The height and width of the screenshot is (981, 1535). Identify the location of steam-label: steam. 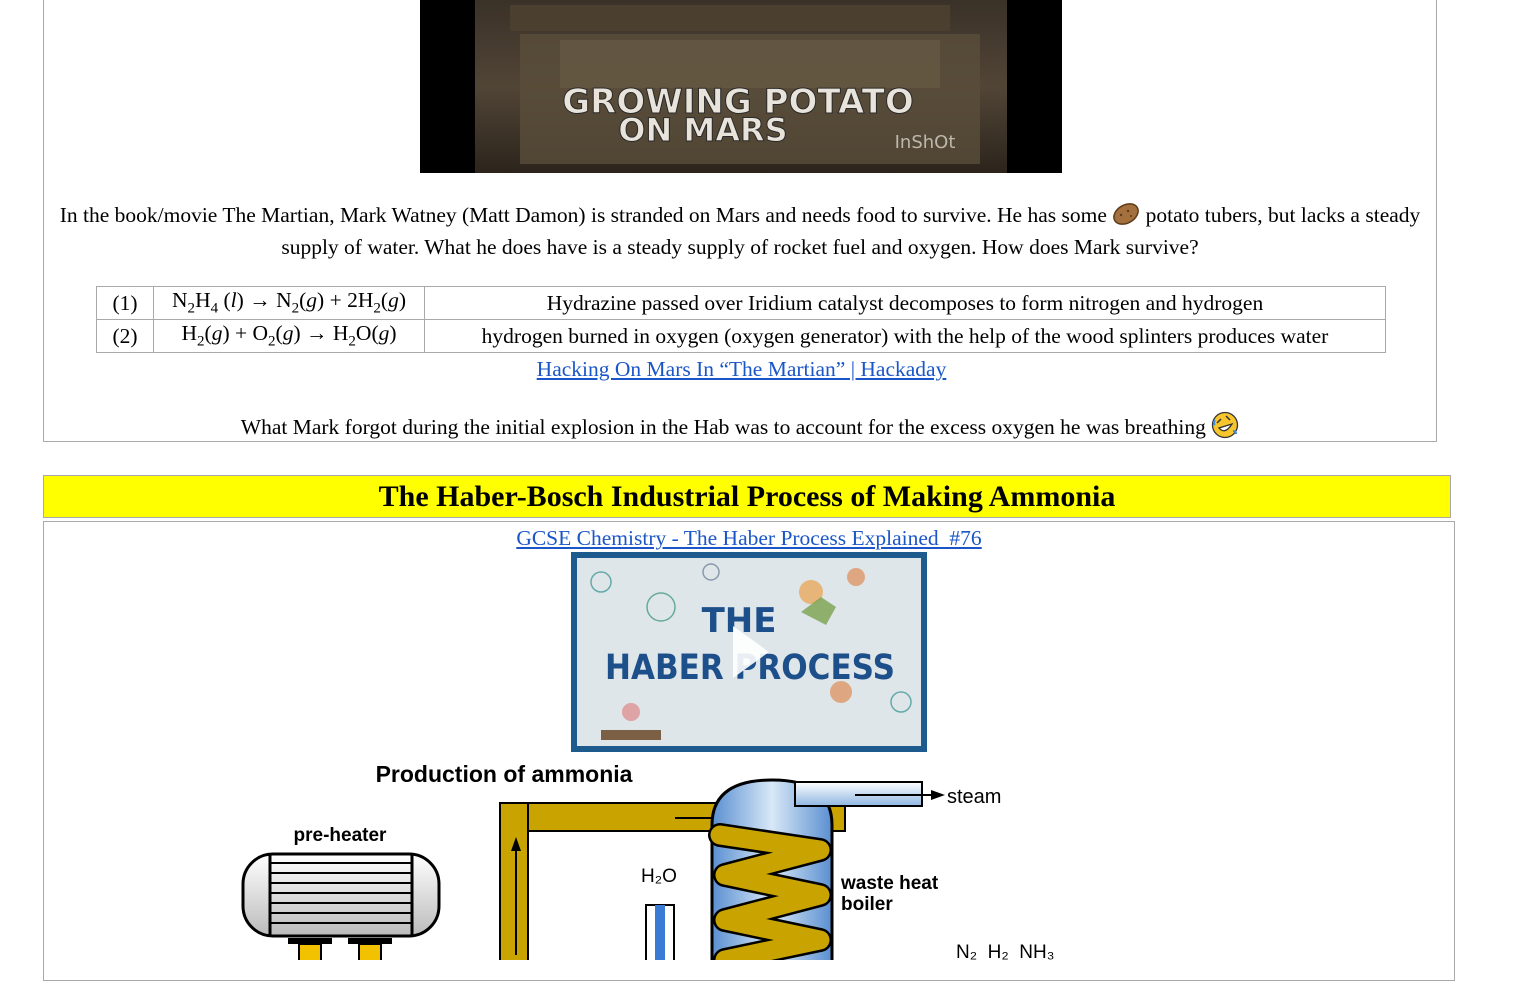
(974, 797).